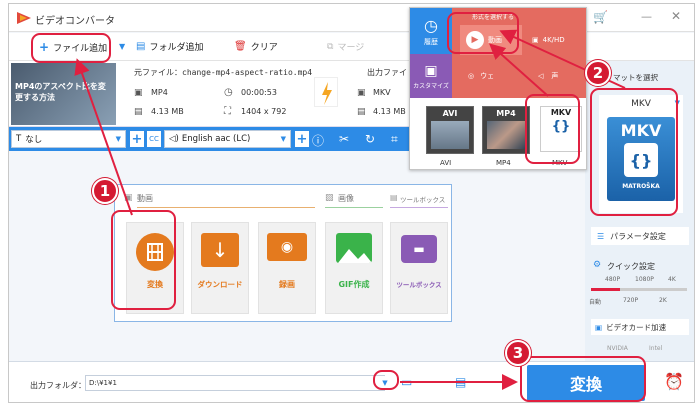 This screenshot has height=407, width=700. What do you see at coordinates (394, 197) in the screenshot?
I see `toolbox-category-icon: ▤` at bounding box center [394, 197].